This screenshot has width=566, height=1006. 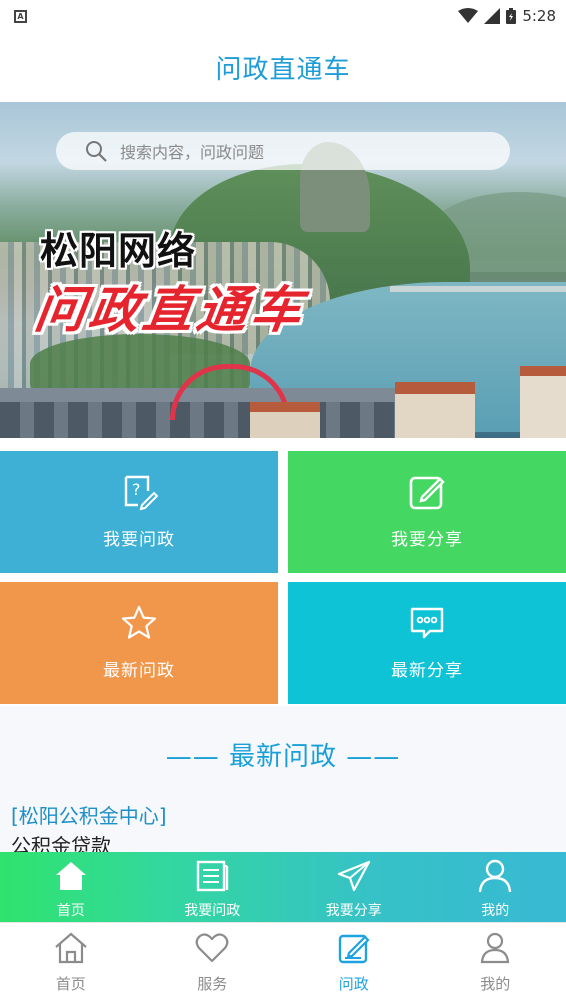 I want to click on inner-nav-bar: 首页 我要问政 我要分享 我的, so click(x=283, y=887).